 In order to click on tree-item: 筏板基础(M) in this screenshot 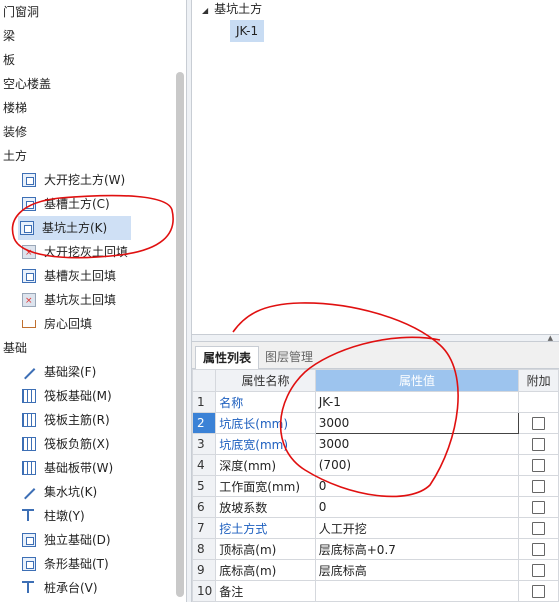, I will do `click(102, 396)`.